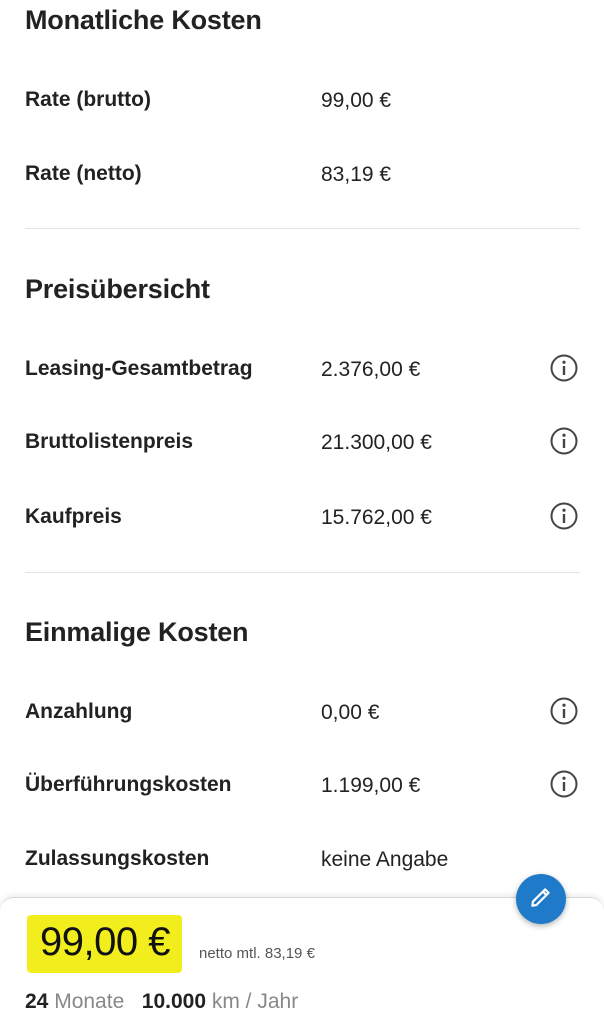  What do you see at coordinates (305, 712) in the screenshot?
I see `row-anzahlung: Anzahlung 0,00 €` at bounding box center [305, 712].